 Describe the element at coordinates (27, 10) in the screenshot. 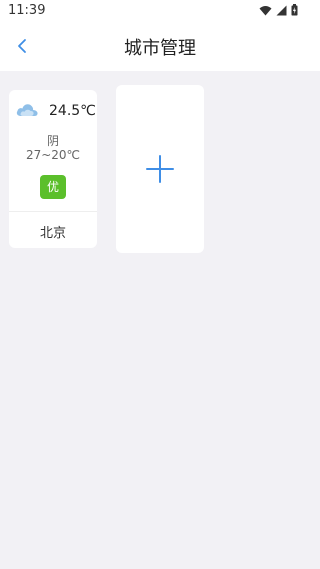

I see `status-time: 11:39` at that location.